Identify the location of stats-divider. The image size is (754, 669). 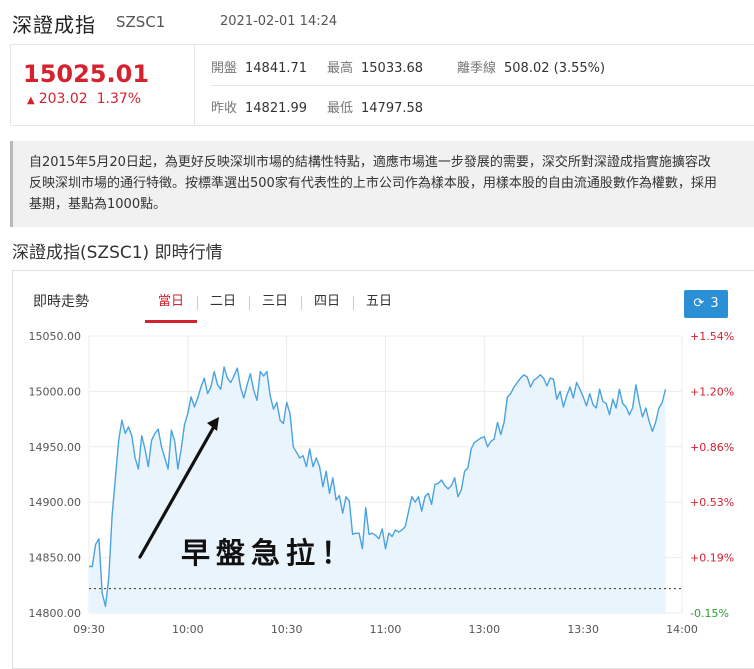
(482, 85).